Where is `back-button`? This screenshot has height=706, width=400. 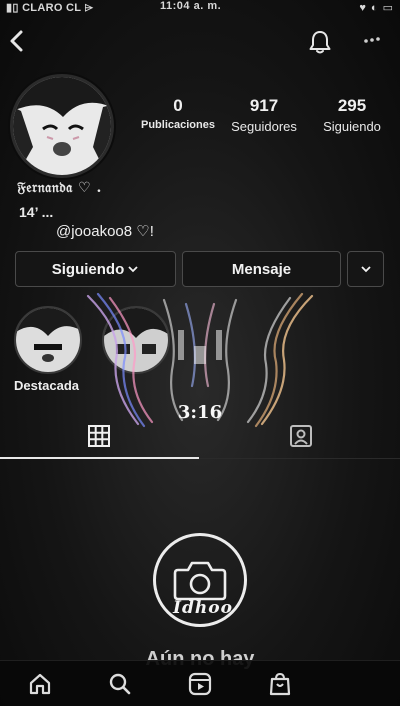
back-button is located at coordinates (17, 41).